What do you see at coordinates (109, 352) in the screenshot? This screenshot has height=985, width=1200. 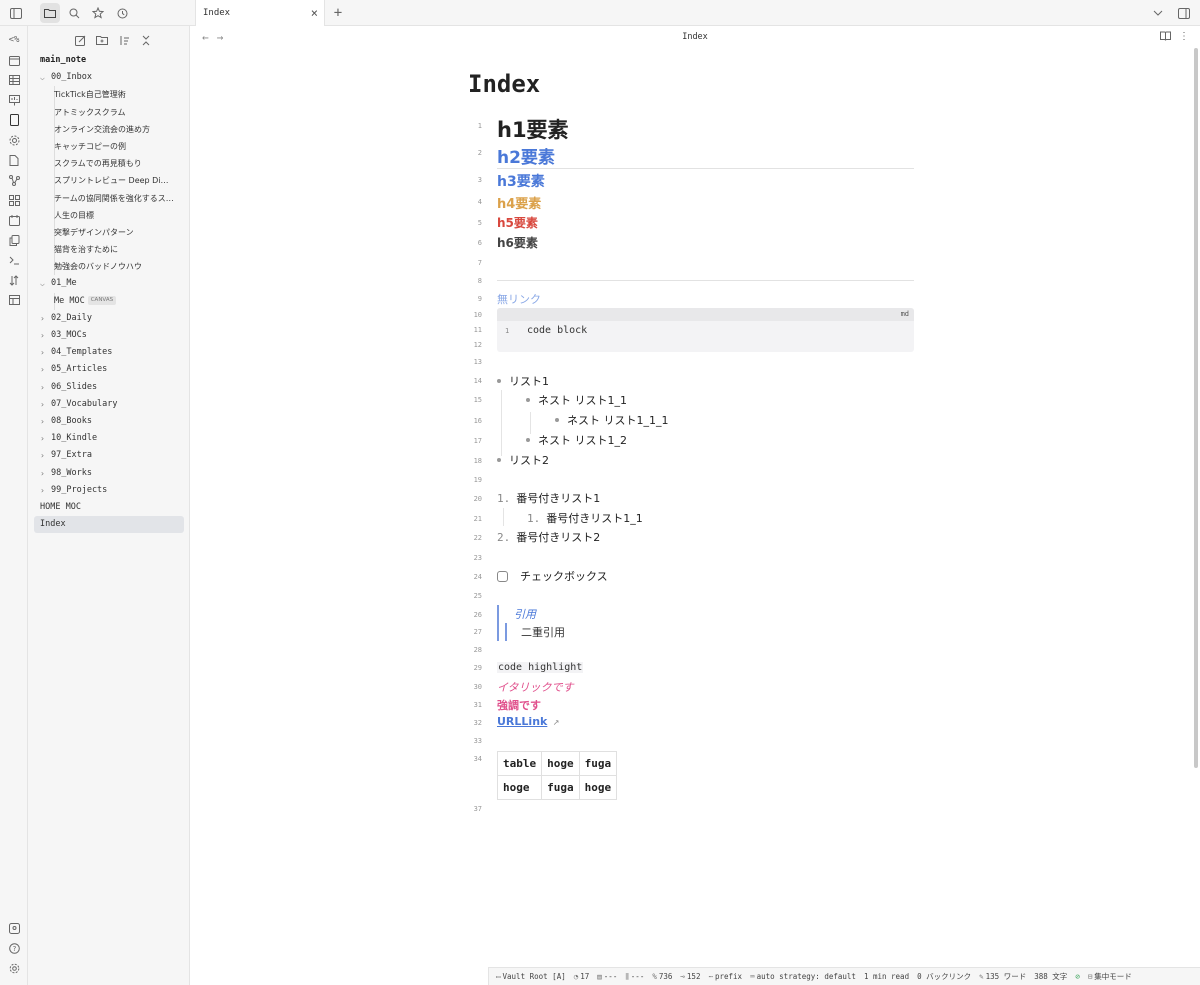 I see `folder-04-templates: › 04_Templates` at bounding box center [109, 352].